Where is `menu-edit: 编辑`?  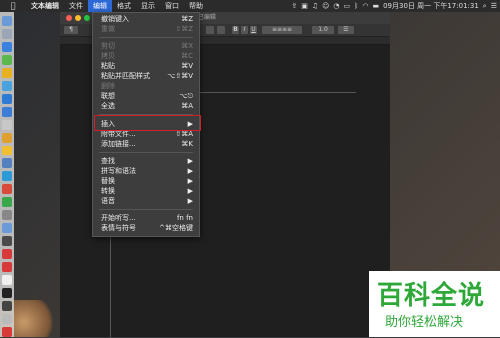
menu-edit: 编辑 is located at coordinates (100, 6).